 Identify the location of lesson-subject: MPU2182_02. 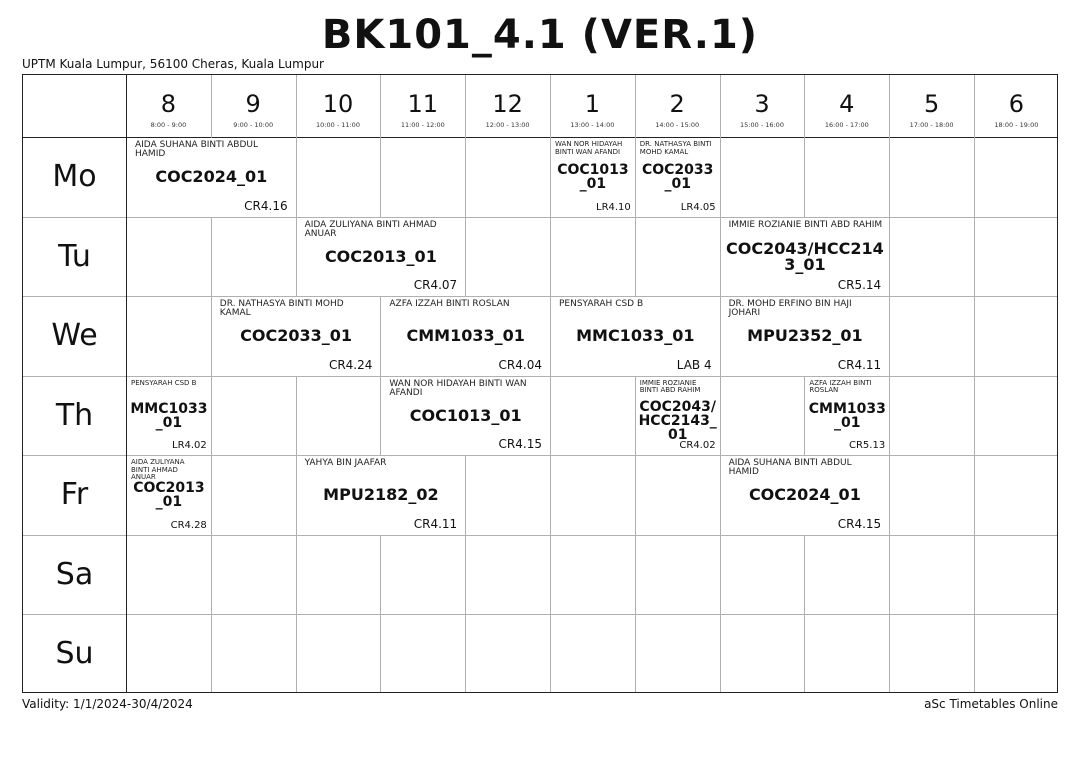
(381, 494).